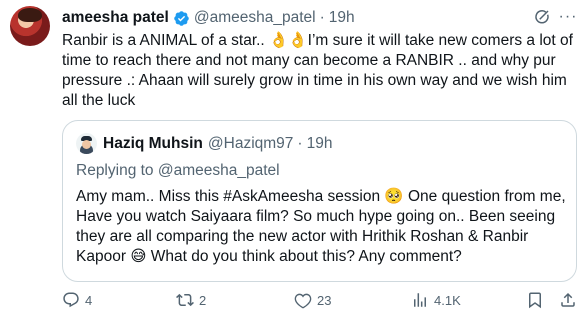  Describe the element at coordinates (185, 300) in the screenshot. I see `repost-icon` at that location.